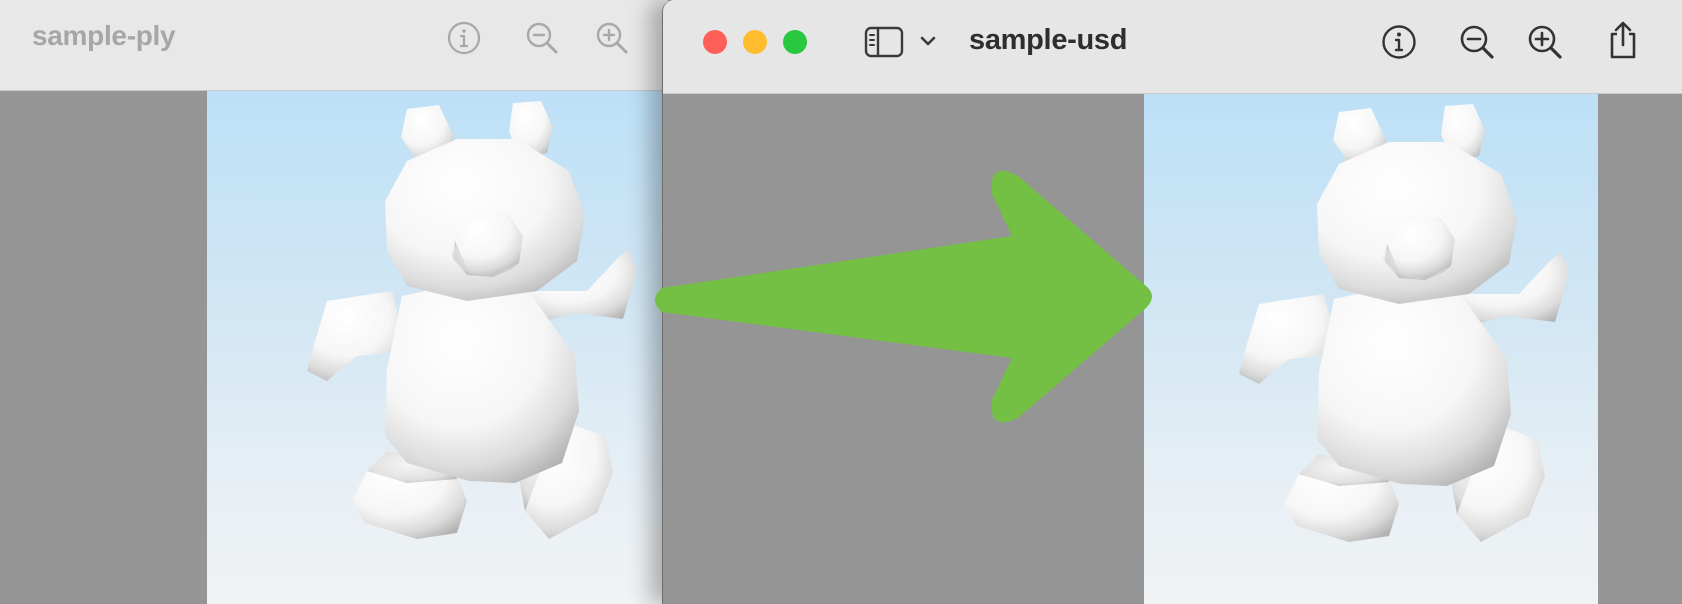  I want to click on close-button, so click(715, 42).